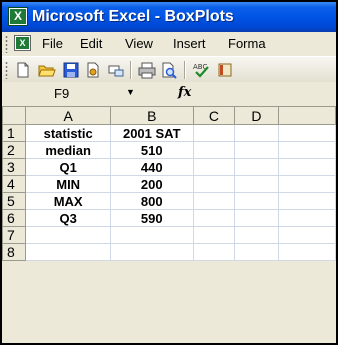 This screenshot has width=344, height=345. Describe the element at coordinates (68, 235) in the screenshot. I see `cell-a7` at that location.